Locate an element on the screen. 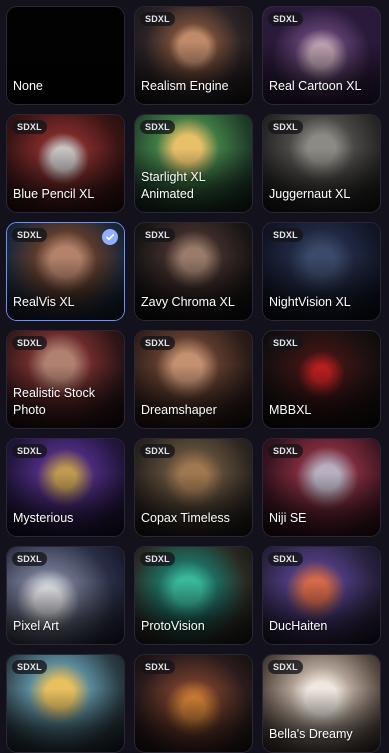 Image resolution: width=389 pixels, height=753 pixels. model-label: ProtoVision is located at coordinates (173, 626).